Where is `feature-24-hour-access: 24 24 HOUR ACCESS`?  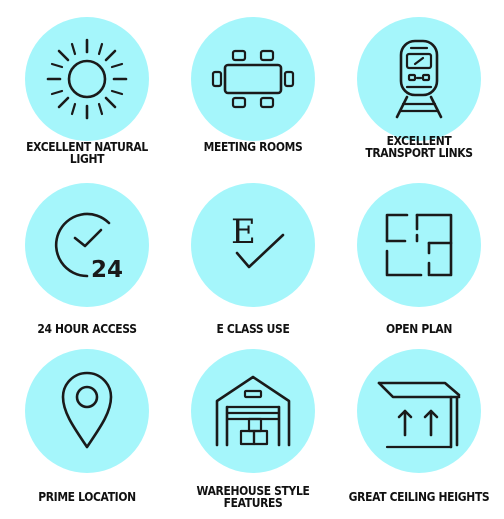
feature-24-hour-access: 24 24 HOUR ACCESS is located at coordinates (87, 268).